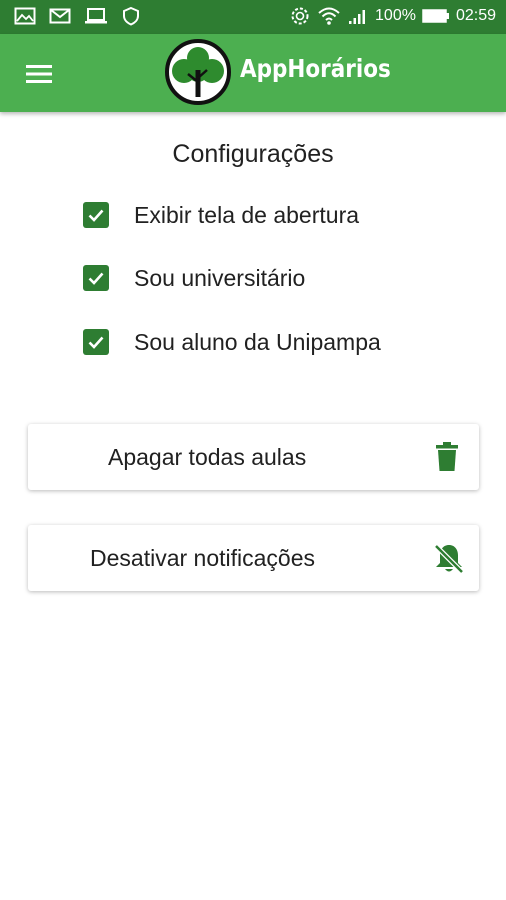 This screenshot has width=506, height=900. I want to click on battery-percent: 100%, so click(395, 15).